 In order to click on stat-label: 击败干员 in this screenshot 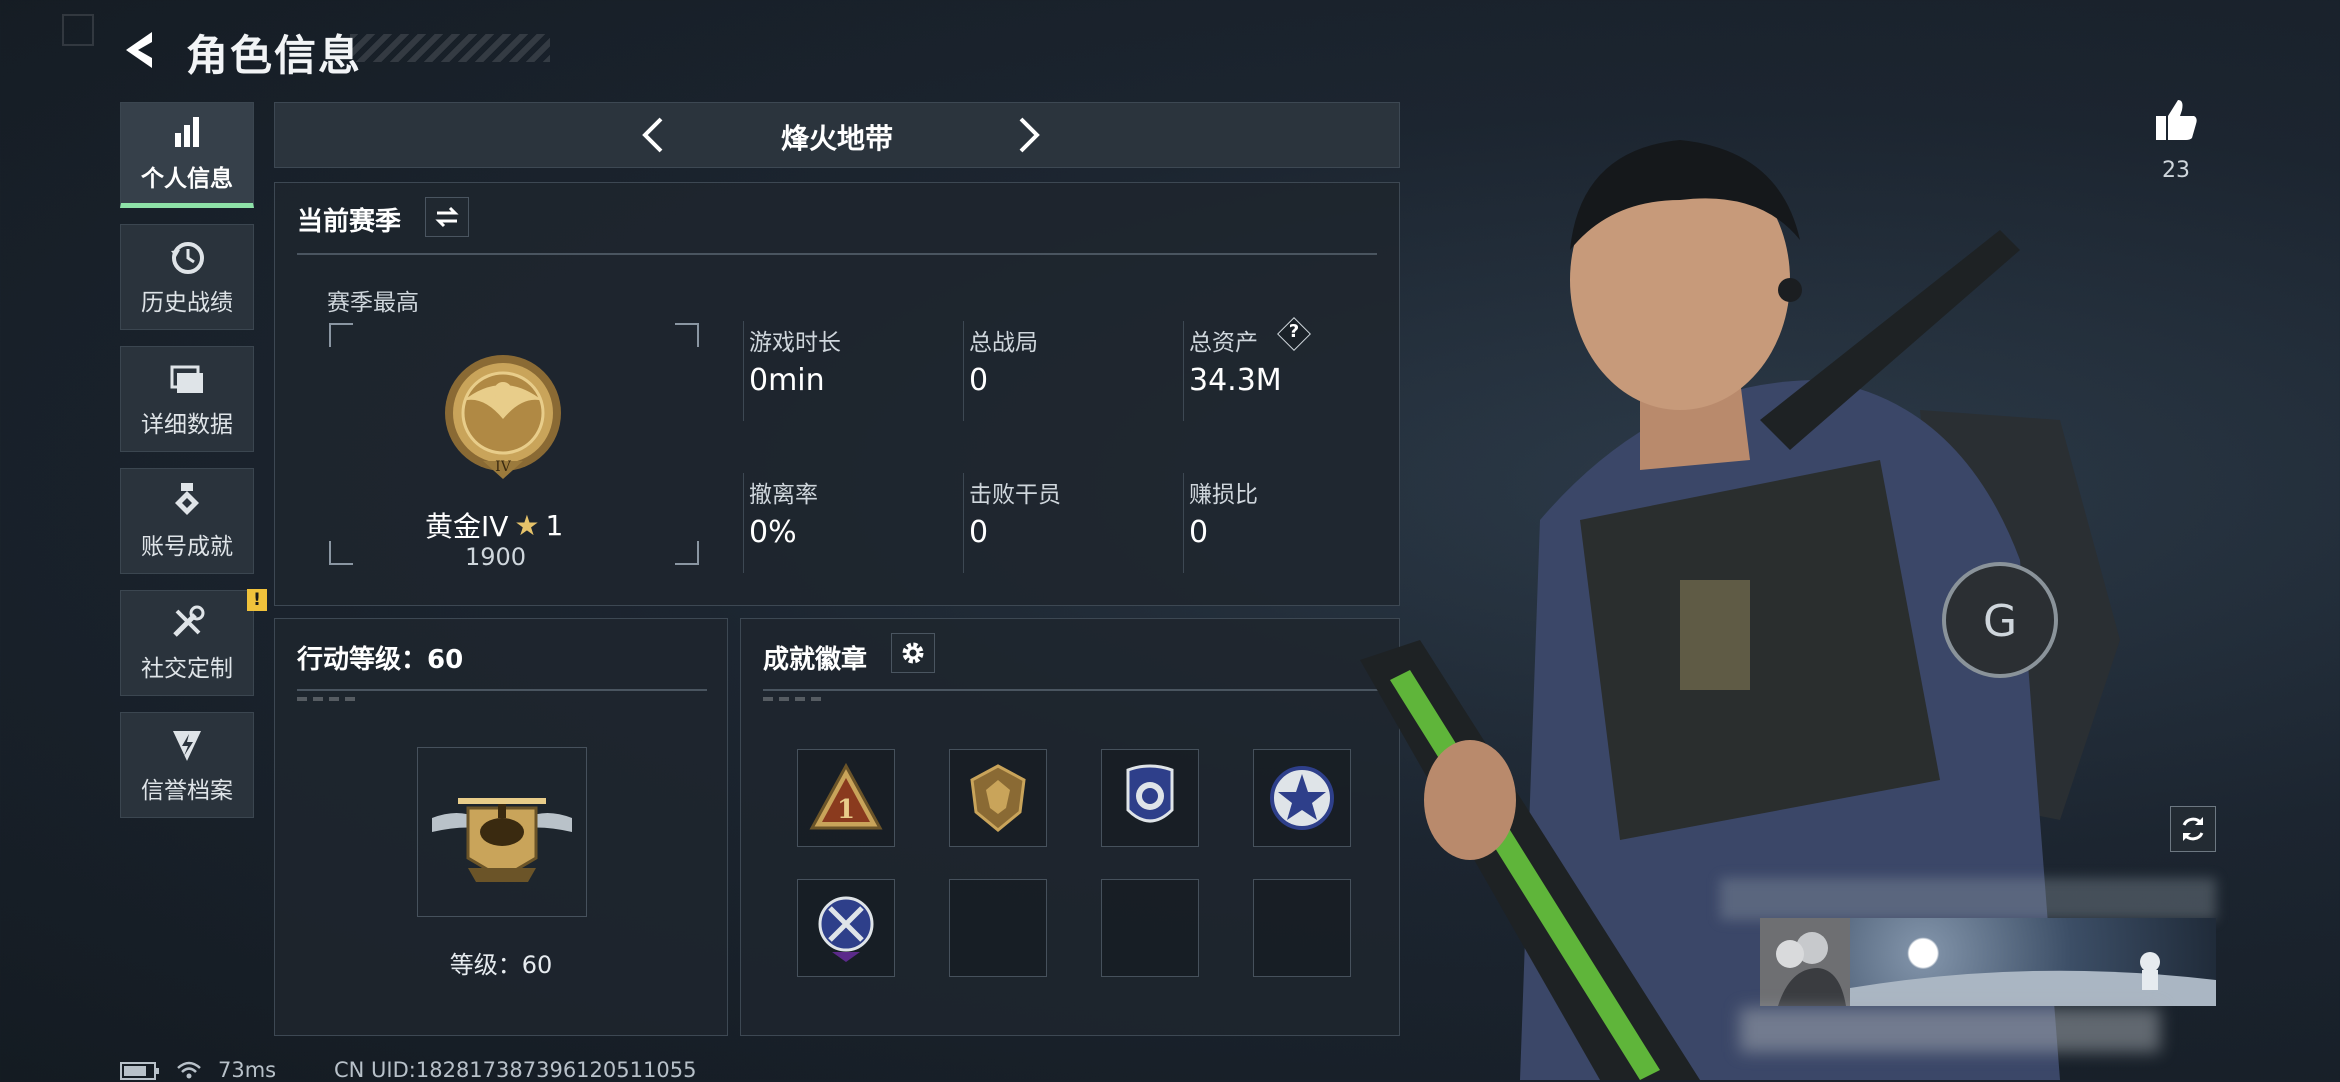, I will do `click(1015, 495)`.